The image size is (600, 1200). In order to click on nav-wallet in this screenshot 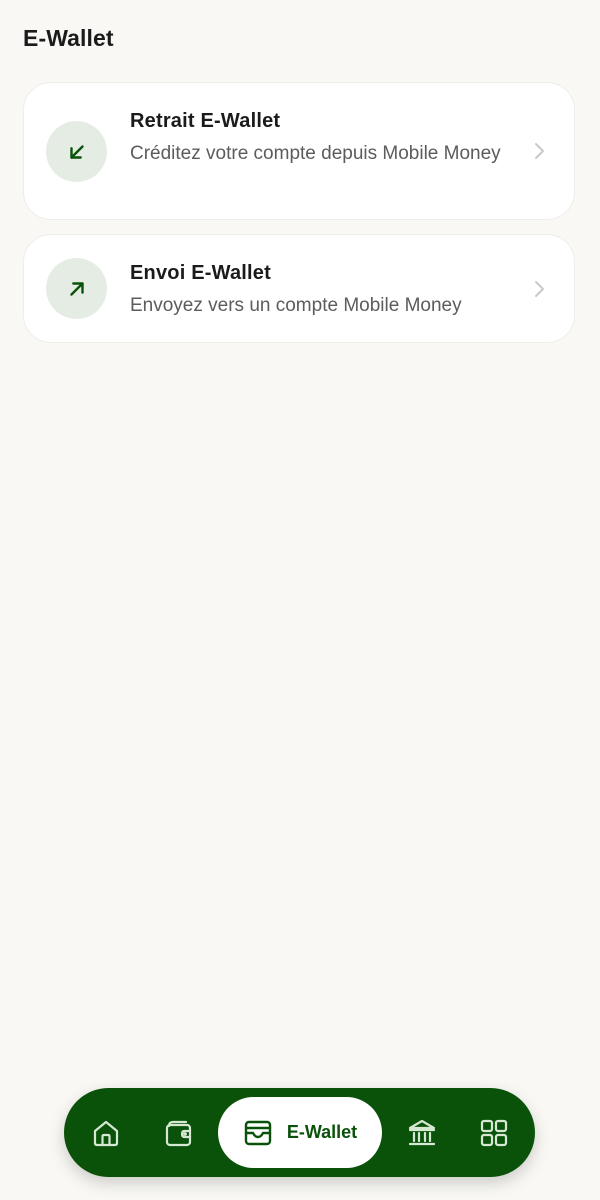, I will do `click(179, 1132)`.